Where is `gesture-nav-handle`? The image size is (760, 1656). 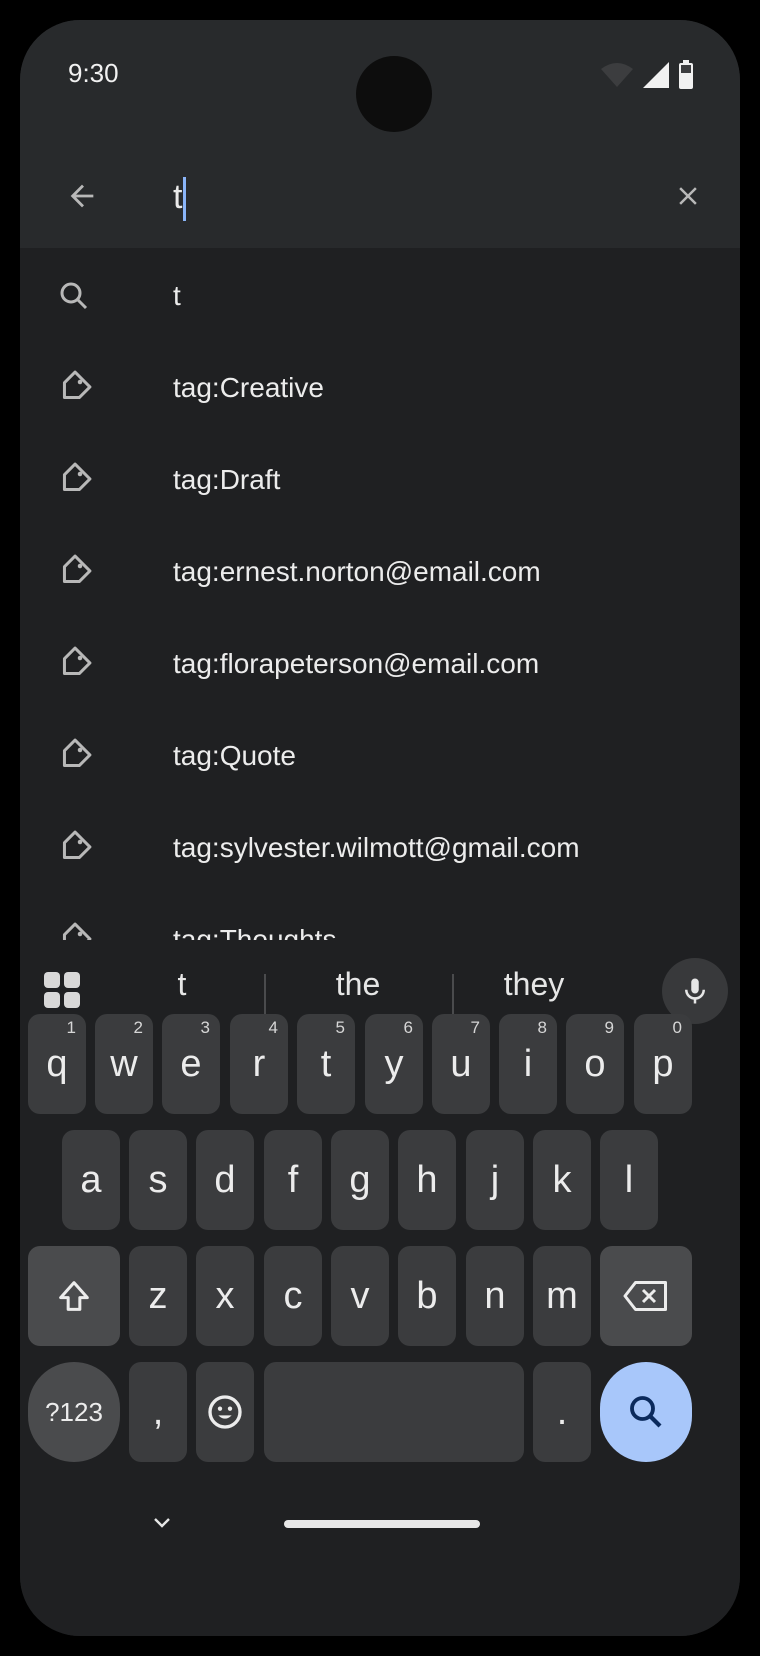 gesture-nav-handle is located at coordinates (382, 1524).